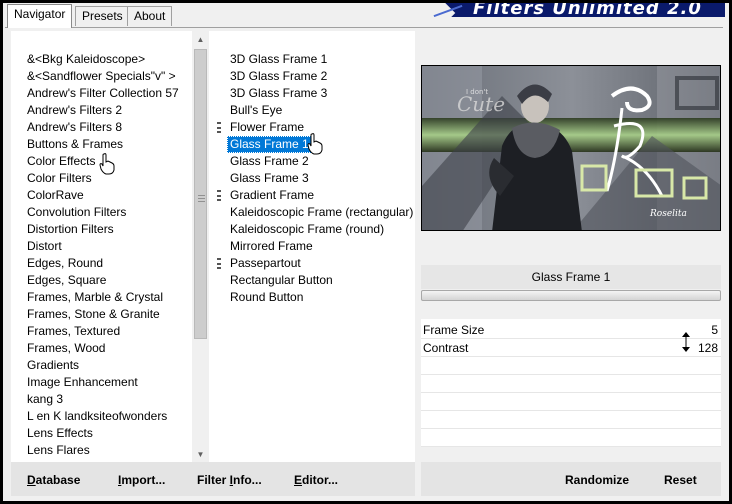  I want to click on category-list-item: Lens Flares, so click(58, 450).